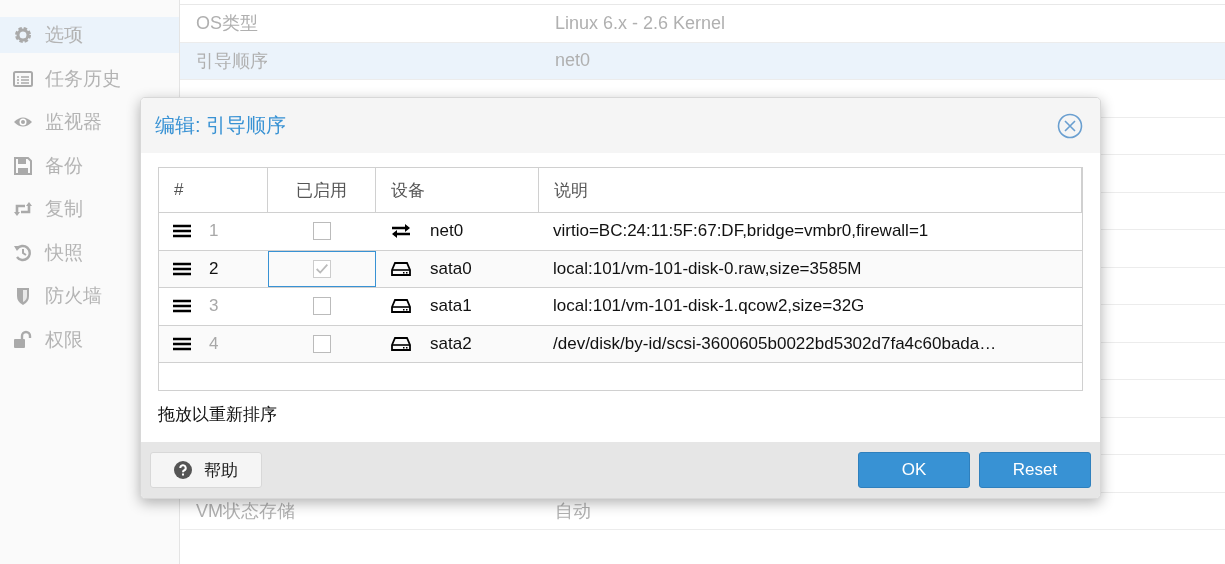 The width and height of the screenshot is (1225, 564). Describe the element at coordinates (709, 306) in the screenshot. I see `description-cell-text: local:101/vm-101-disk-1.qcow2,size=32G` at that location.